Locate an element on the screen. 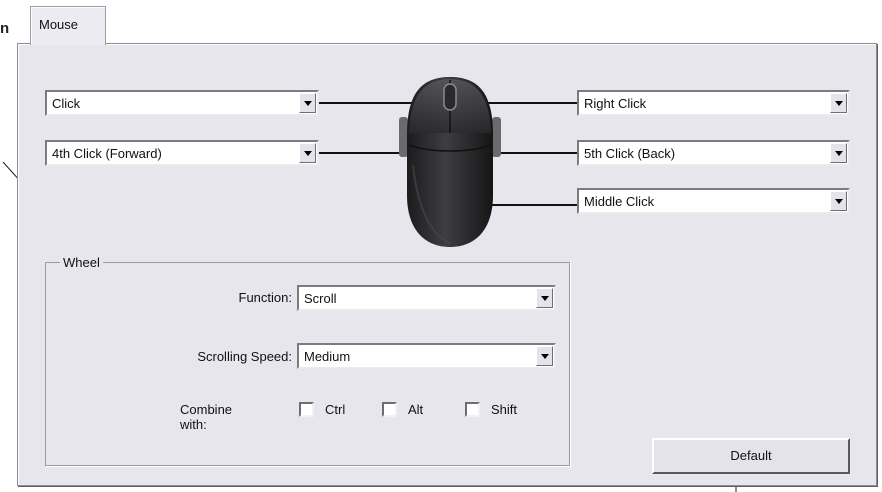 This screenshot has height=492, width=882. ctrl-checkbox is located at coordinates (306, 409).